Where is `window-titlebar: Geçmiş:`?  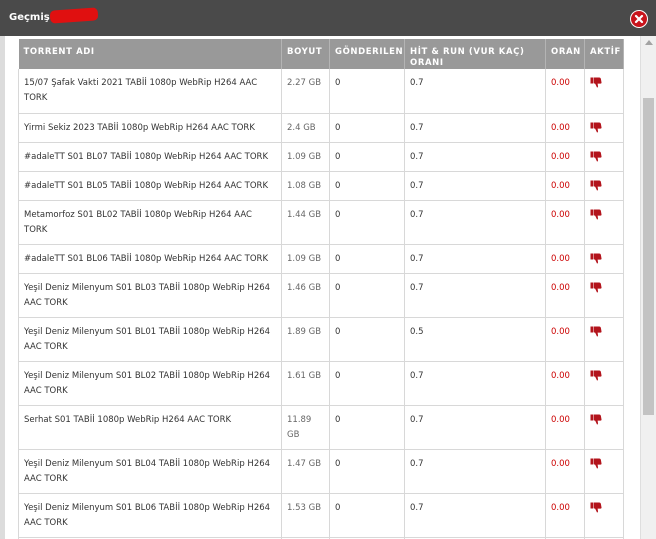
window-titlebar: Geçmiş: is located at coordinates (328, 18).